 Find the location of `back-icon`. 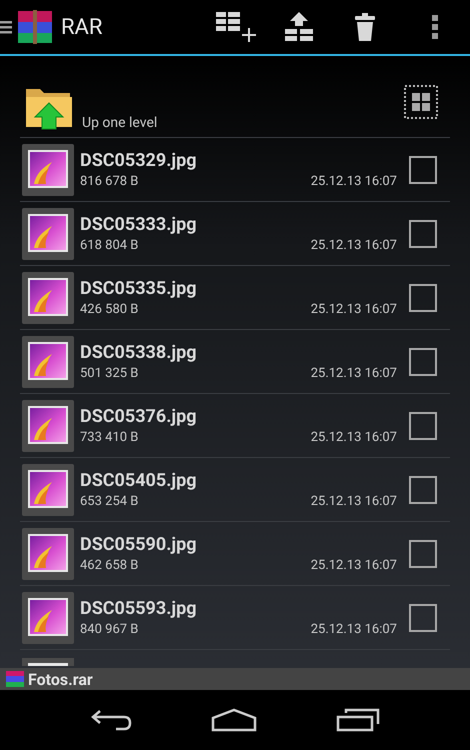

back-icon is located at coordinates (111, 720).